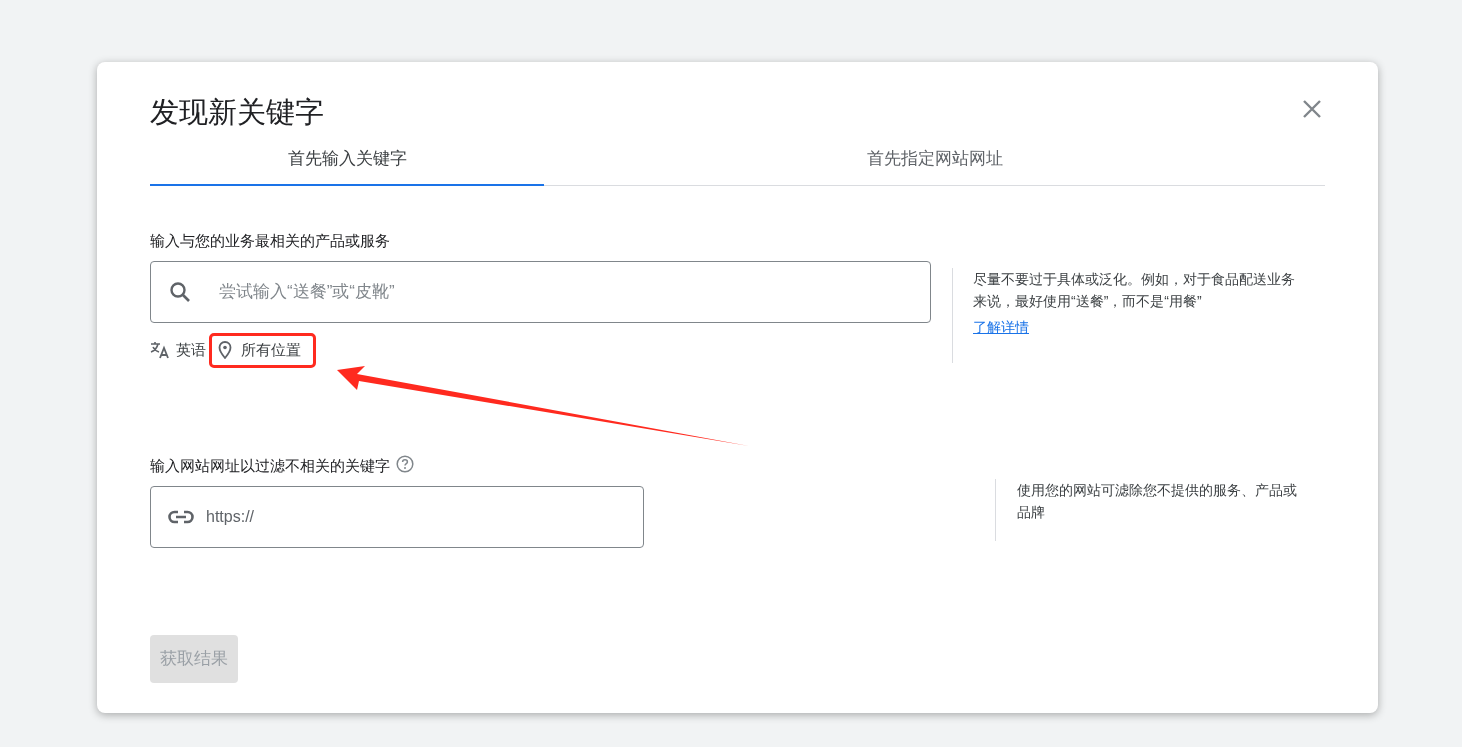  Describe the element at coordinates (191, 350) in the screenshot. I see `language-link: 英语` at that location.